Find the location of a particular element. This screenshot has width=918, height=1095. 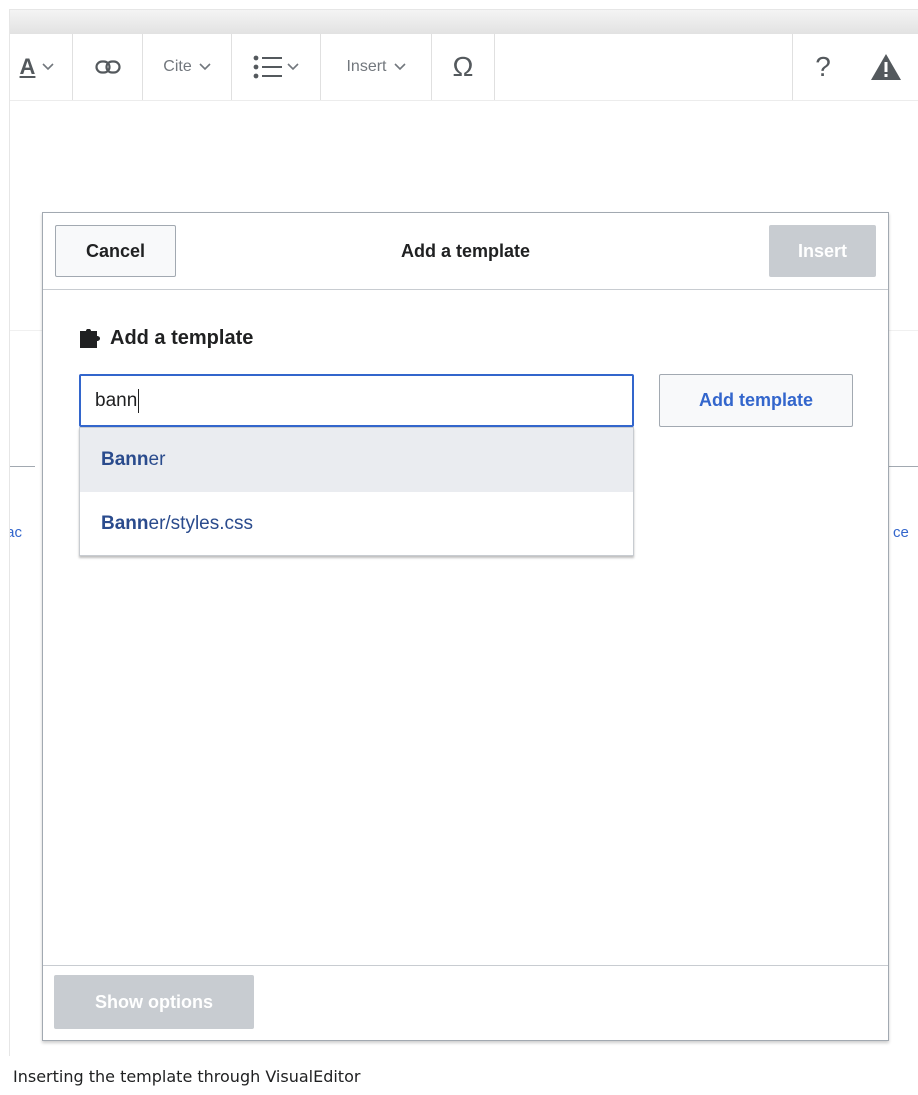

text-style-icon: A is located at coordinates (27, 66).